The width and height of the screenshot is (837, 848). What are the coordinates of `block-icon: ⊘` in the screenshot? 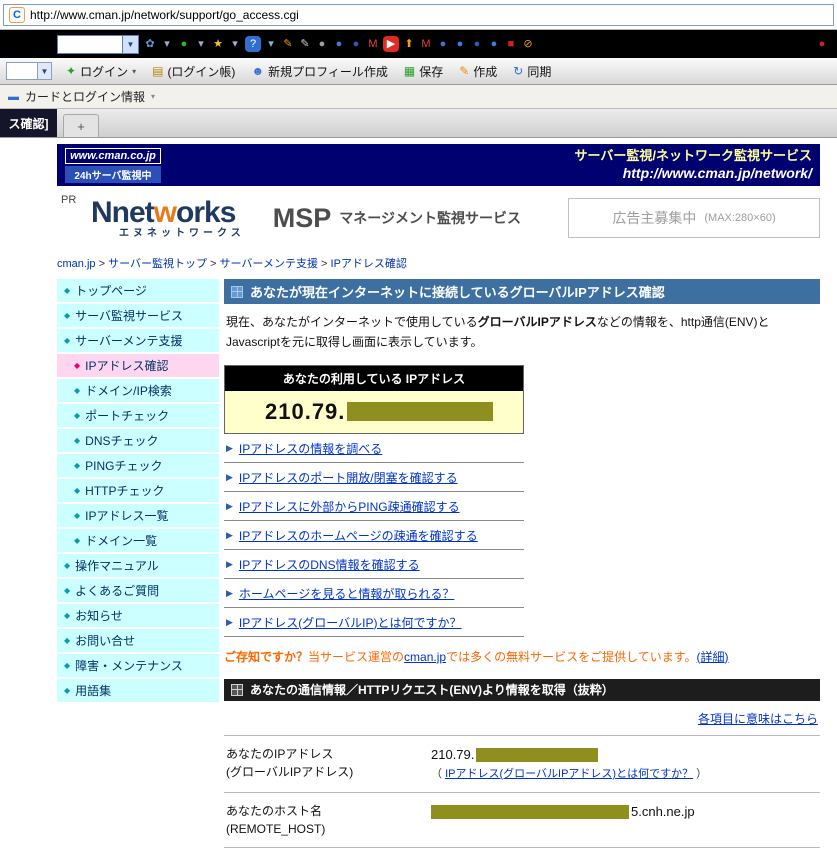 It's located at (528, 44).